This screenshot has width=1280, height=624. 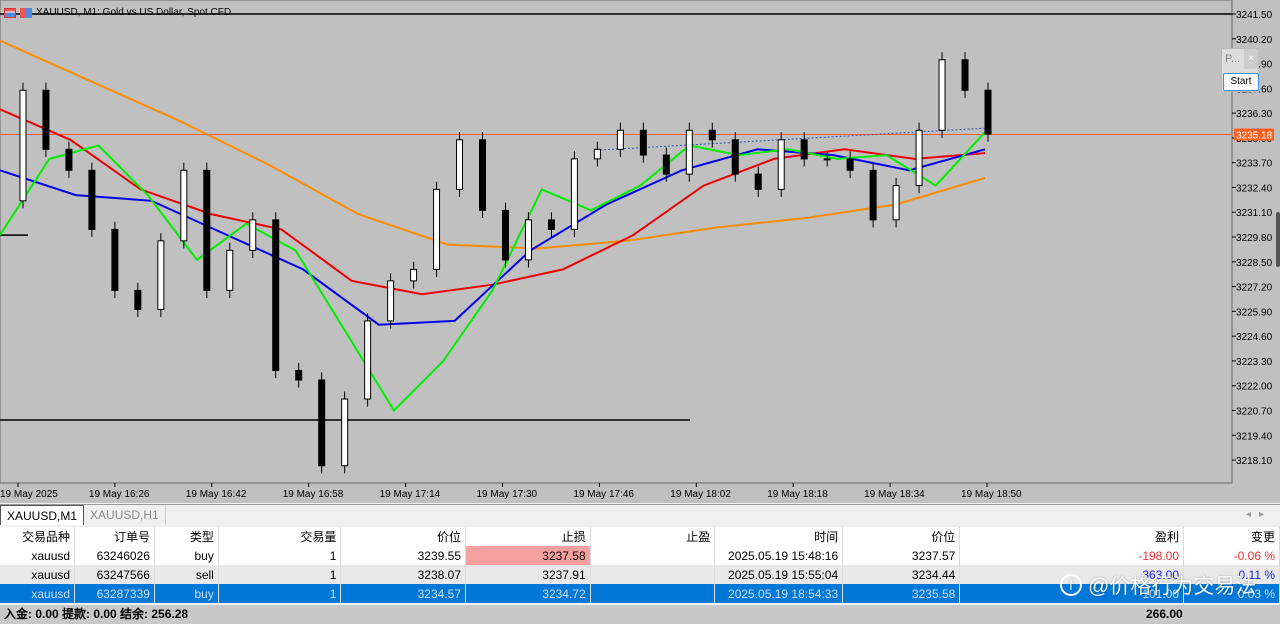 I want to click on y-tick-label: 3227.20, so click(x=1254, y=288).